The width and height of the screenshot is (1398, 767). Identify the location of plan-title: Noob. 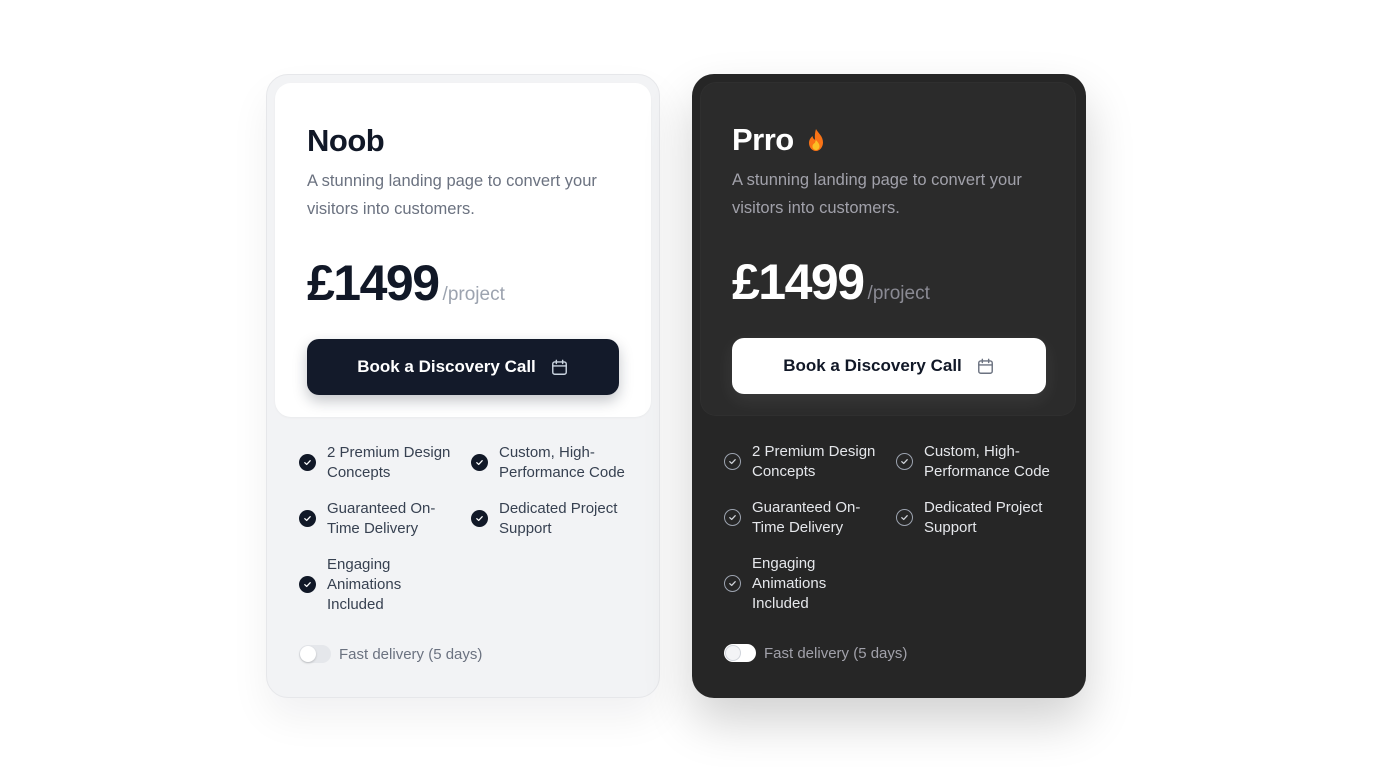
(346, 140).